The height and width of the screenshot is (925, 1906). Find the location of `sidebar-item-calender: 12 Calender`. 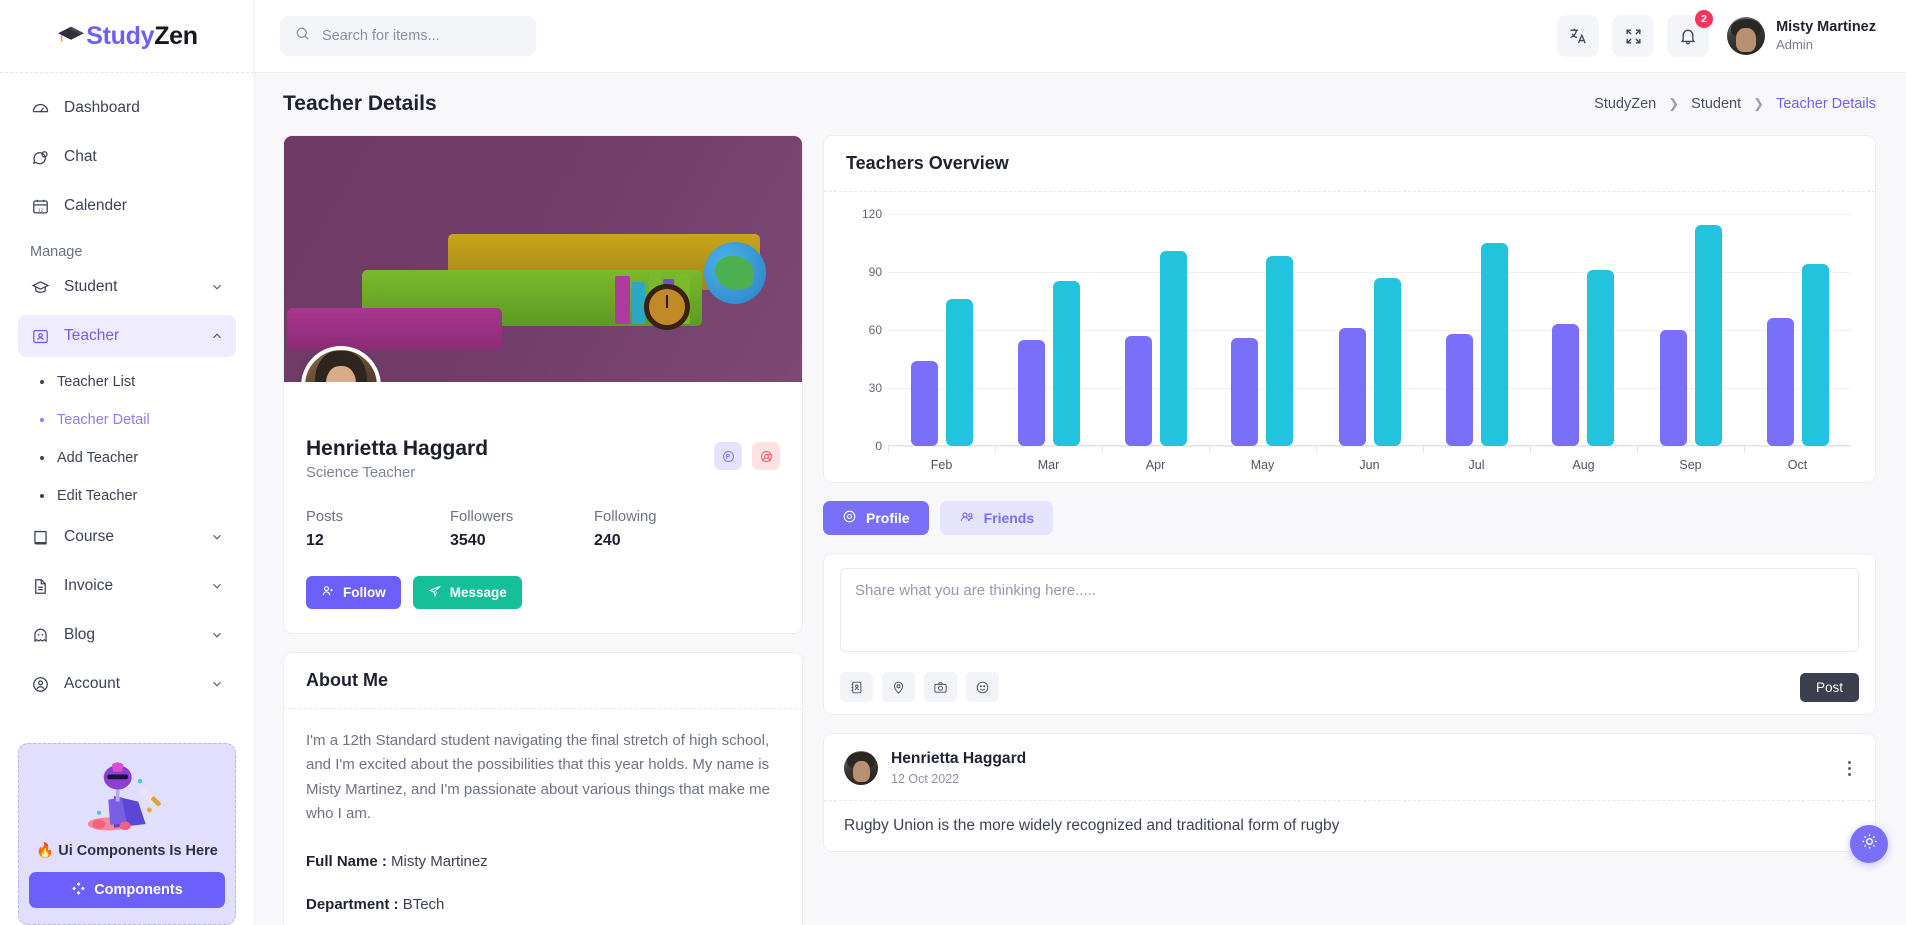

sidebar-item-calender: 12 Calender is located at coordinates (127, 206).